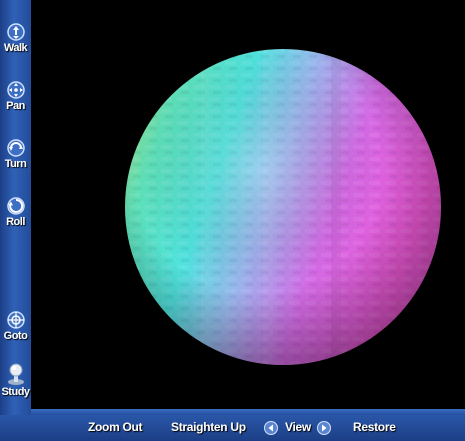 The image size is (465, 441). I want to click on turn-label: Turn, so click(15, 164).